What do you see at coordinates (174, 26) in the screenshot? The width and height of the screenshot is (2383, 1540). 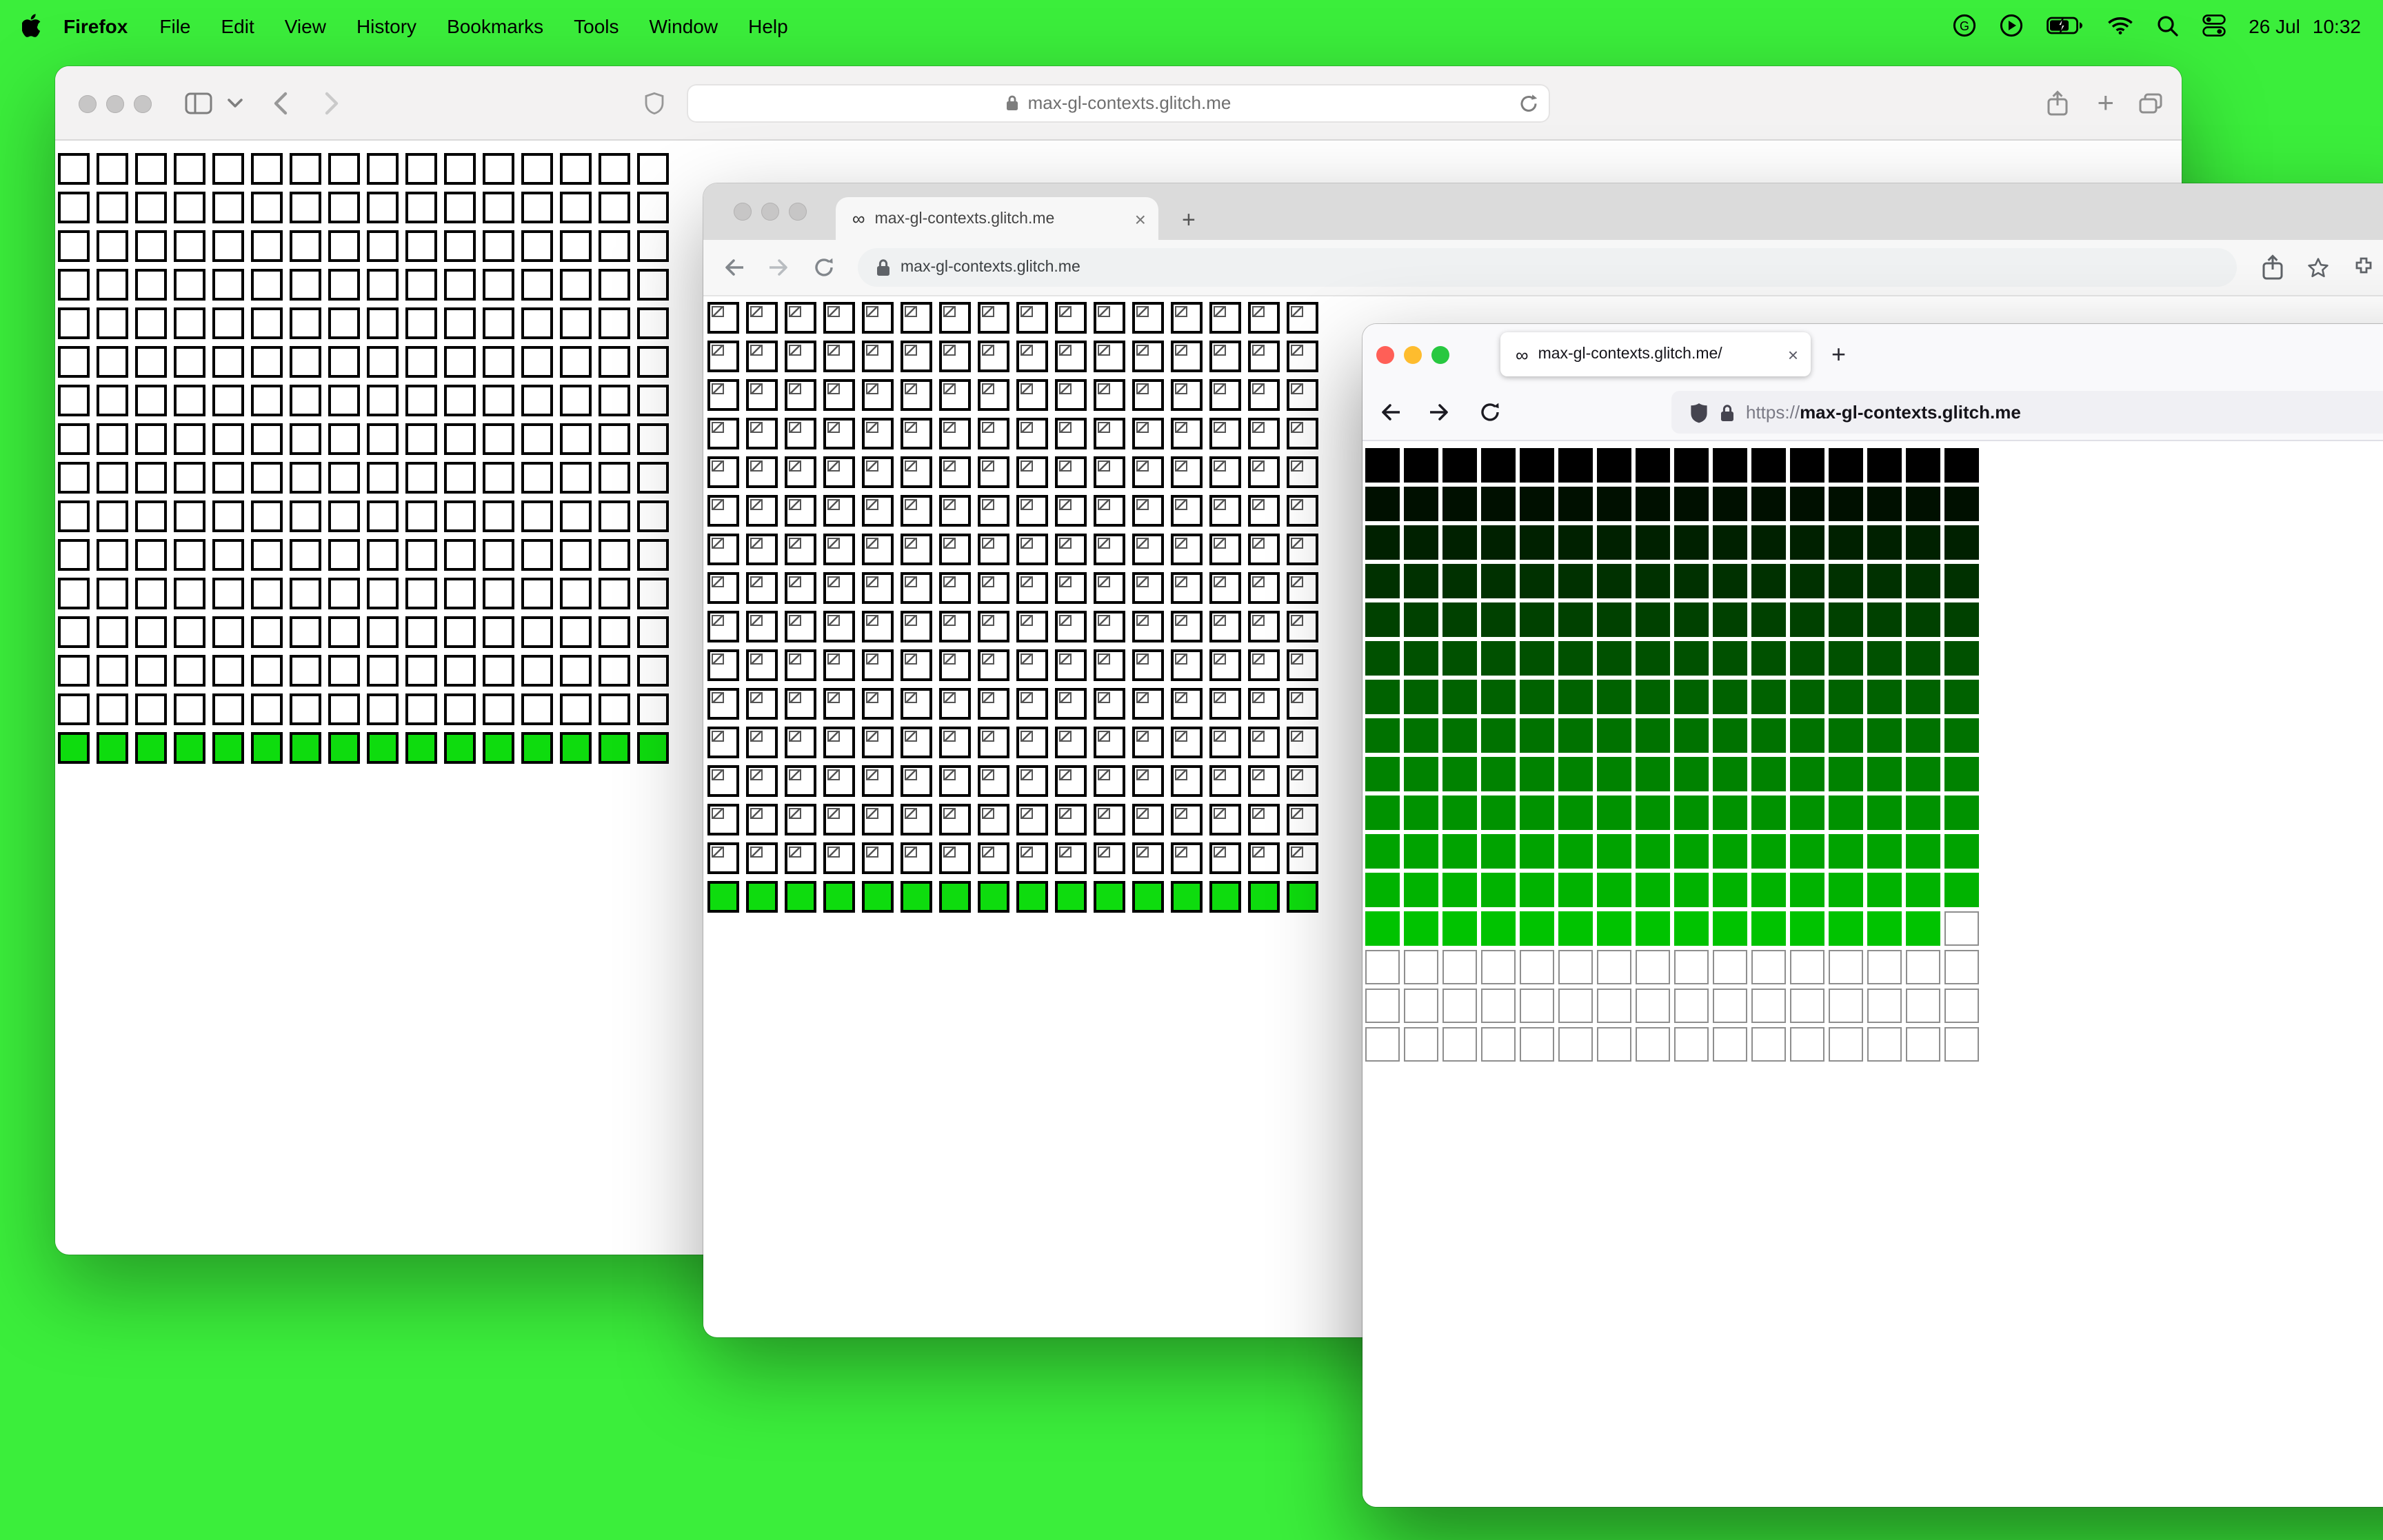 I see `menu-file: File` at bounding box center [174, 26].